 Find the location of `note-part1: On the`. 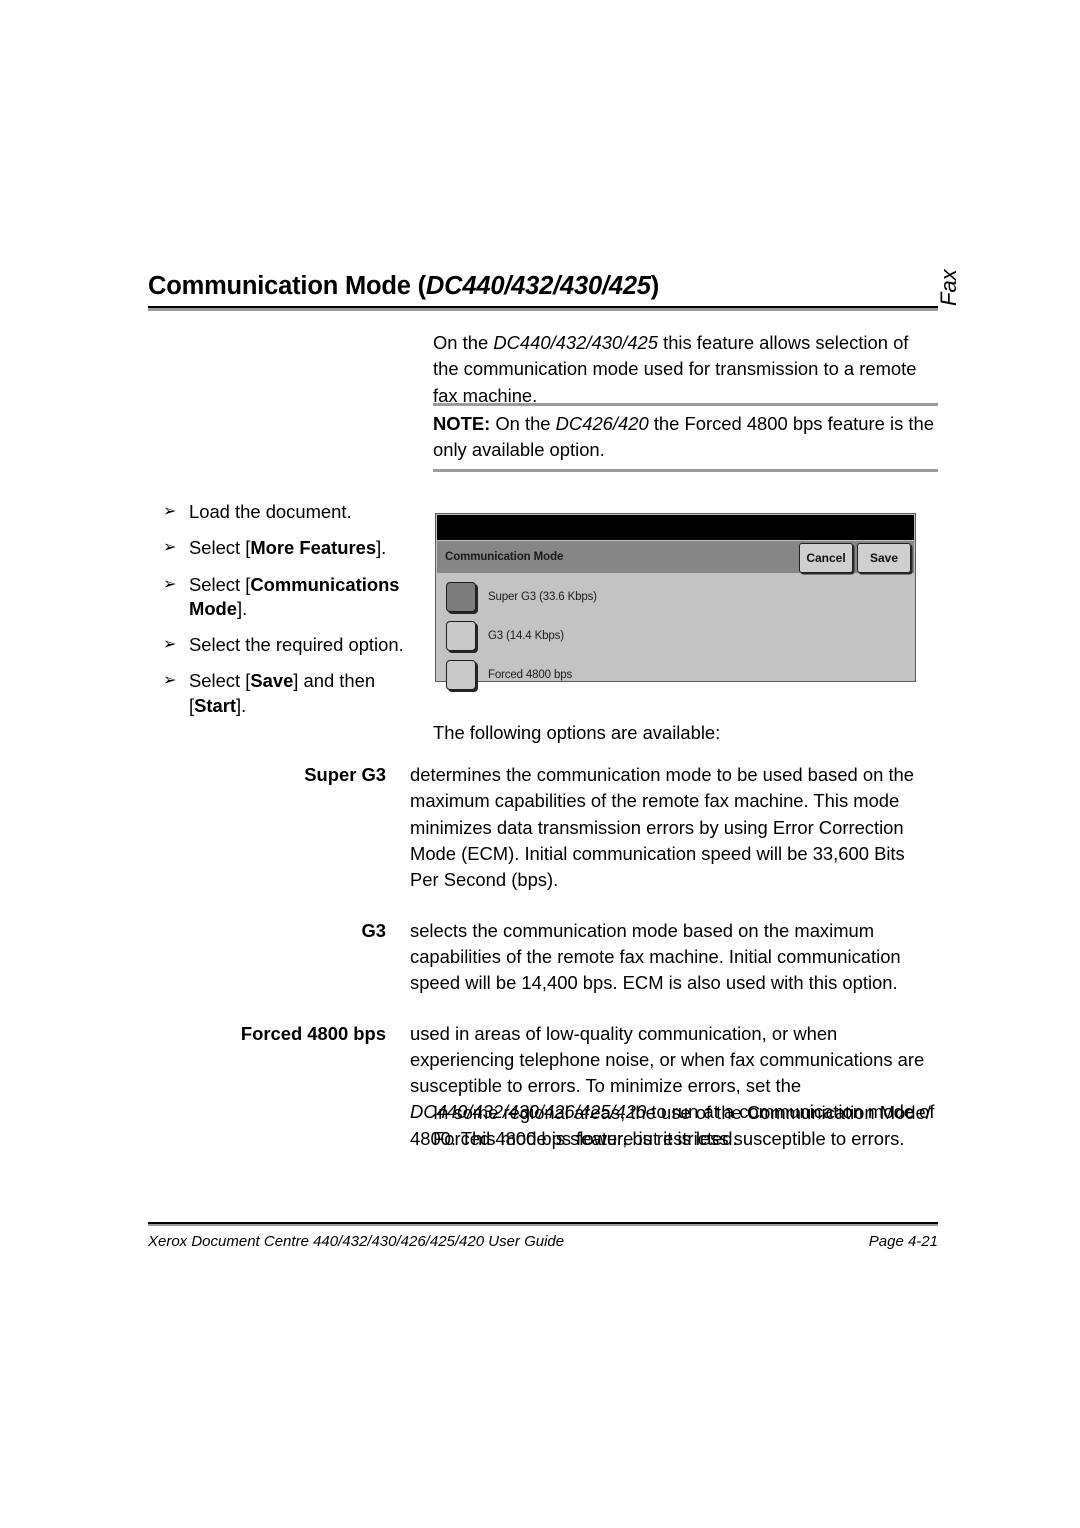

note-part1: On the is located at coordinates (523, 423).